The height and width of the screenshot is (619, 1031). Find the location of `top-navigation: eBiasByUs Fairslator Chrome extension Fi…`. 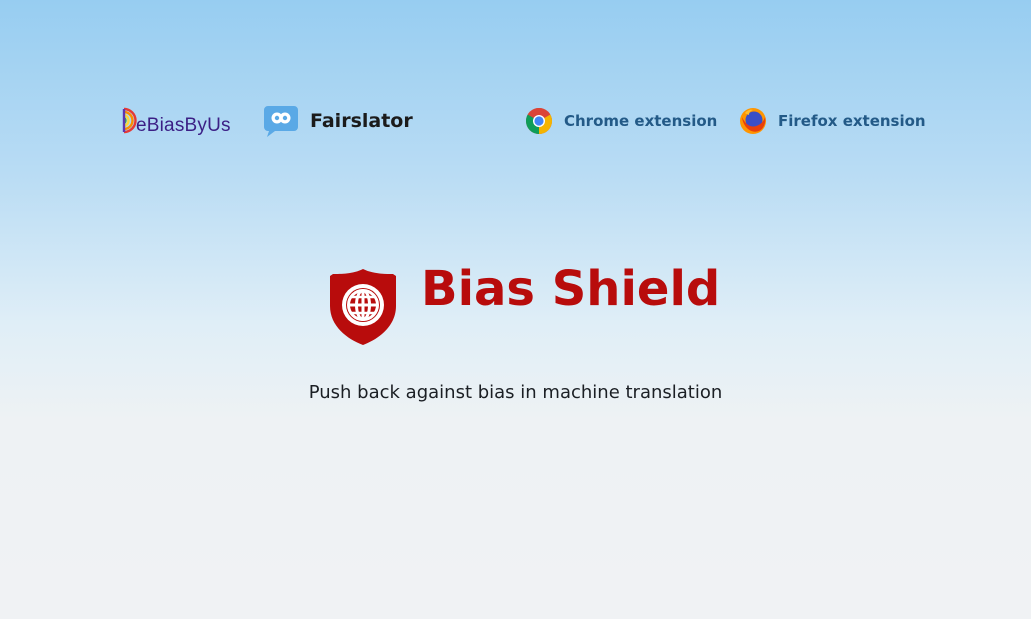

top-navigation: eBiasByUs Fairslator Chrome extension Fi… is located at coordinates (515, 123).